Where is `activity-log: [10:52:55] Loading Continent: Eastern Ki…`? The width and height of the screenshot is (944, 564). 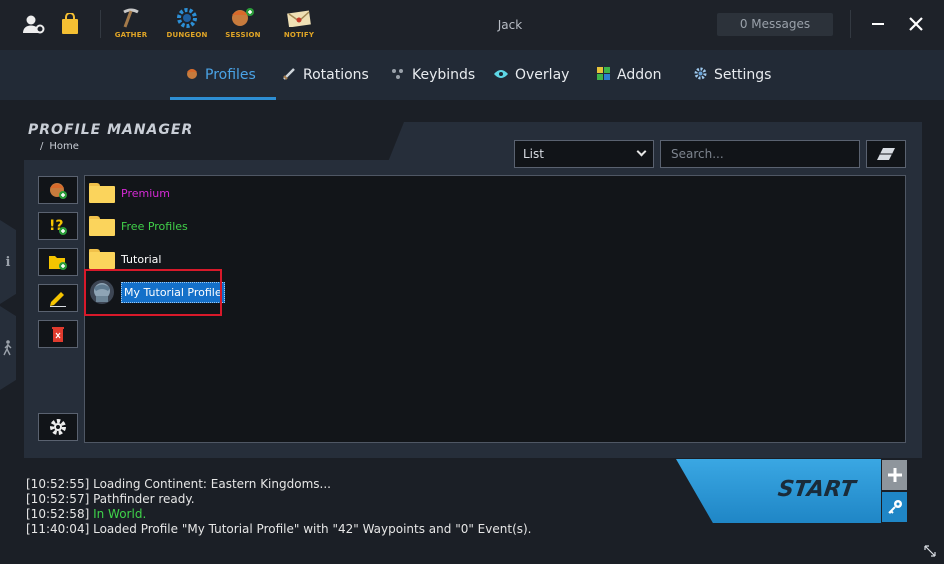 activity-log: [10:52:55] Loading Continent: Eastern Ki… is located at coordinates (279, 507).